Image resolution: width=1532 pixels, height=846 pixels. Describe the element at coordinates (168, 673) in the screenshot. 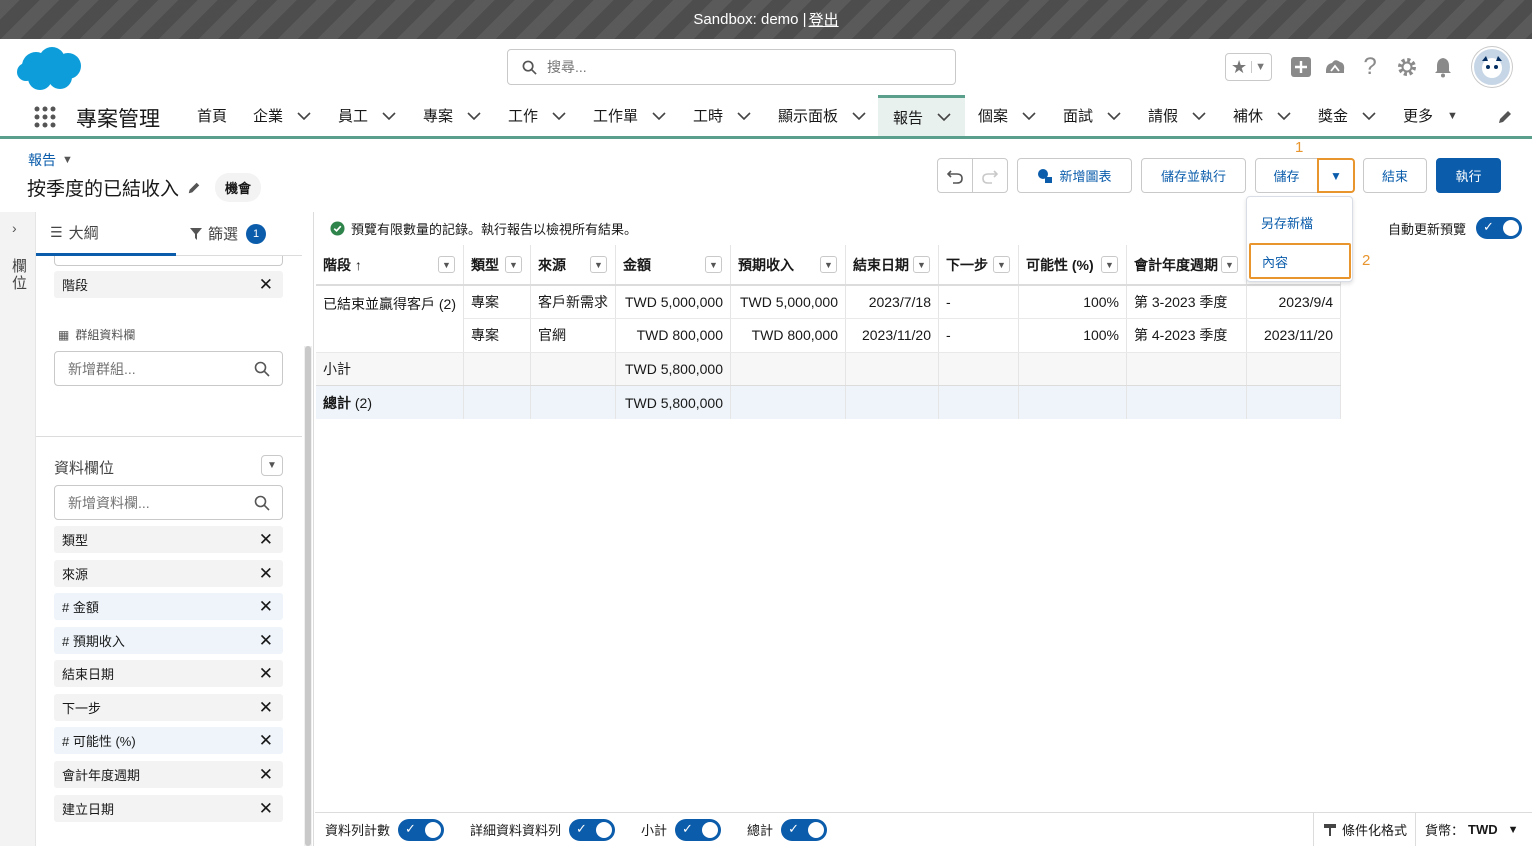

I see `column-chip: 結束日期 ✕` at that location.